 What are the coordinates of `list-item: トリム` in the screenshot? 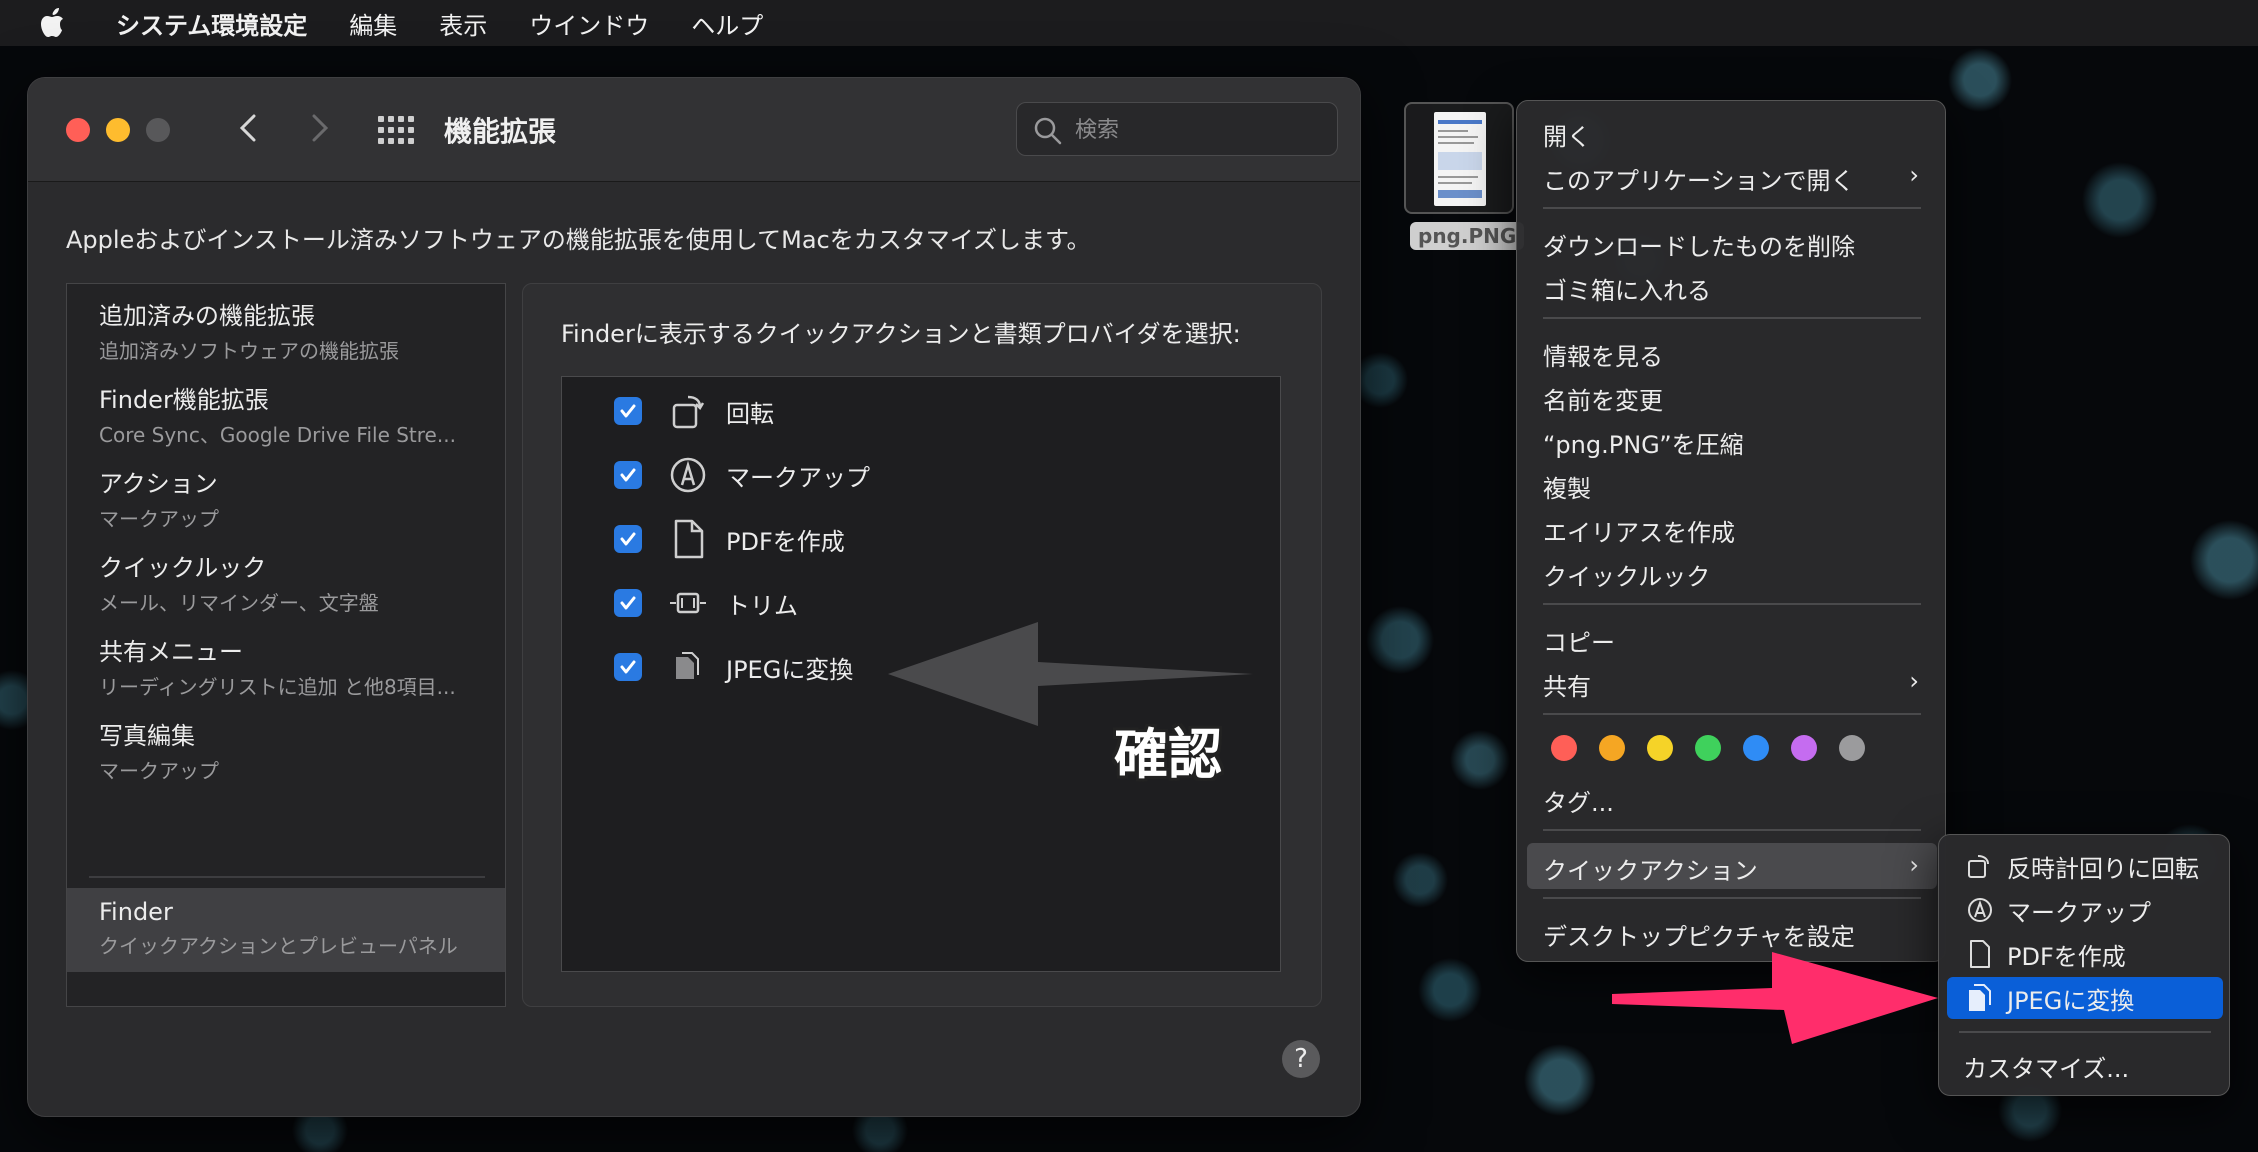 It's located at (706, 603).